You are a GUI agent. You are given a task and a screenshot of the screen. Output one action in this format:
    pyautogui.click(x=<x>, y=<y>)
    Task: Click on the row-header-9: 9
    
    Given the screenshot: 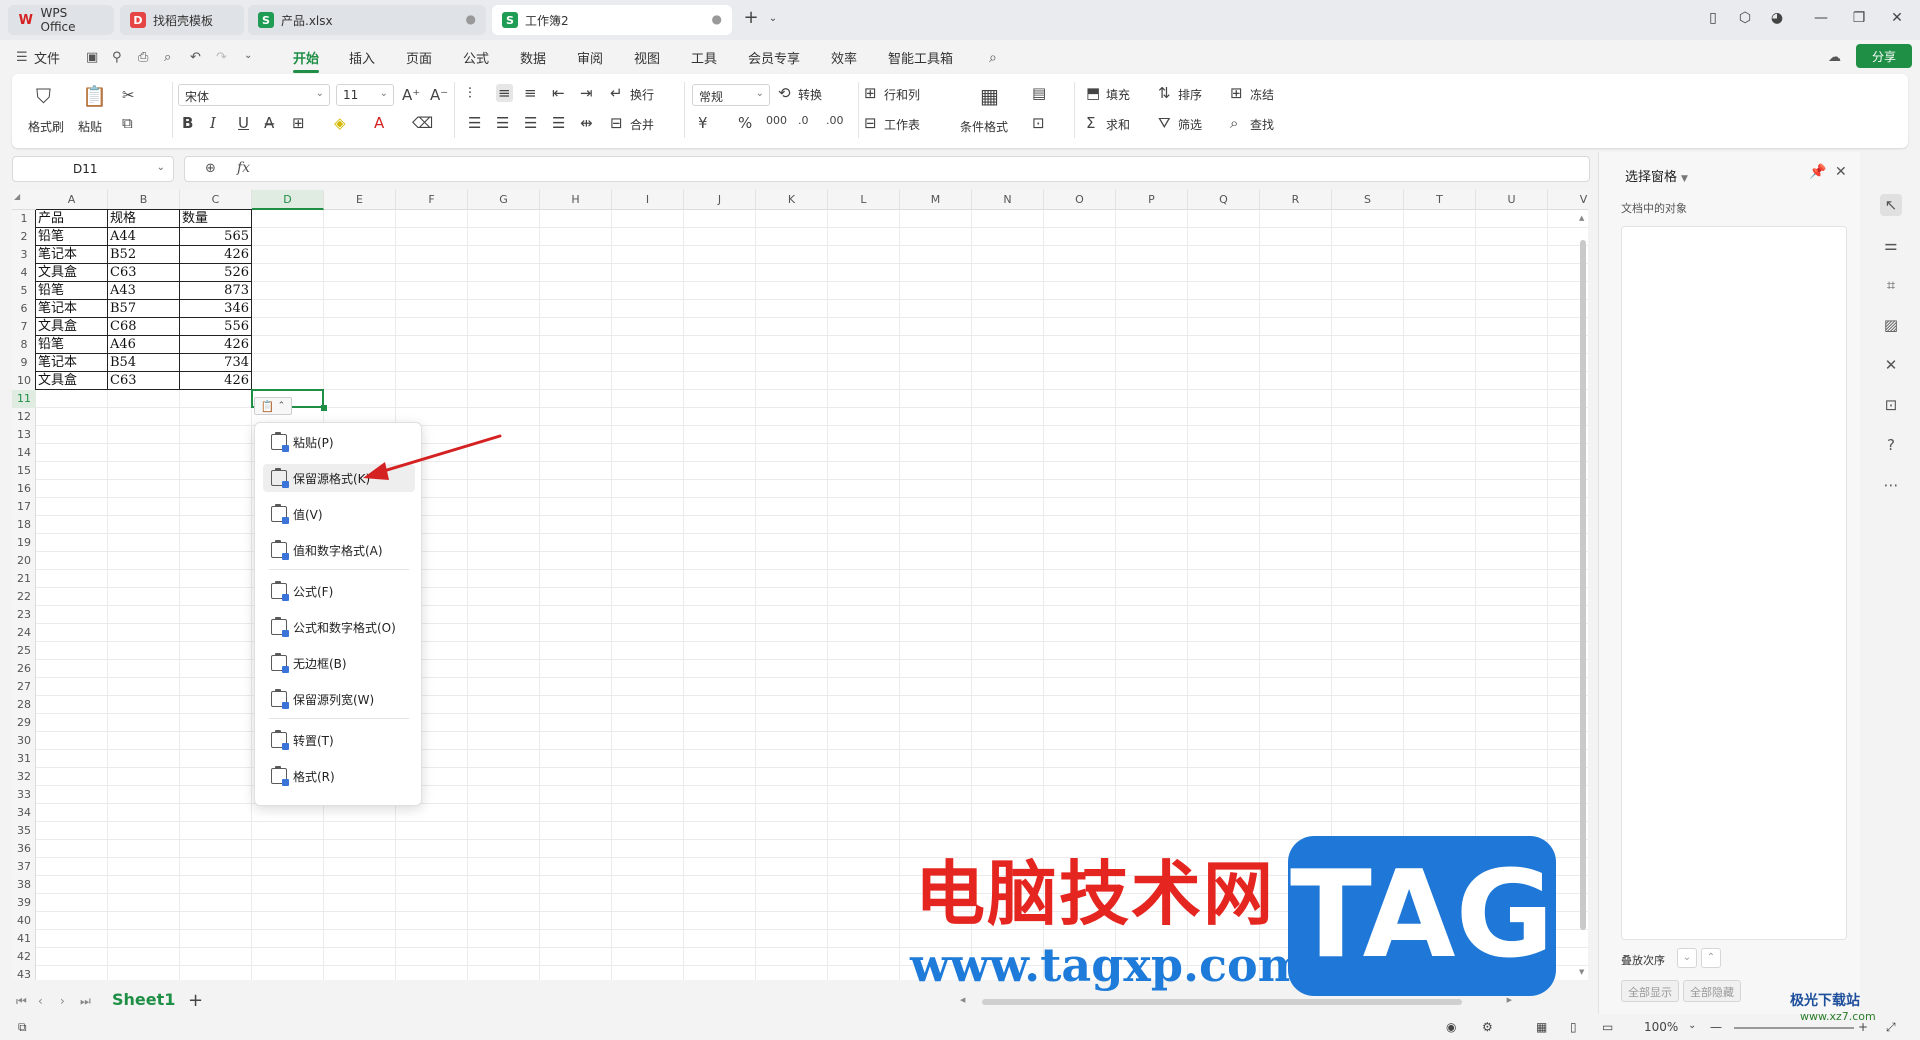 What is the action you would take?
    pyautogui.click(x=24, y=363)
    